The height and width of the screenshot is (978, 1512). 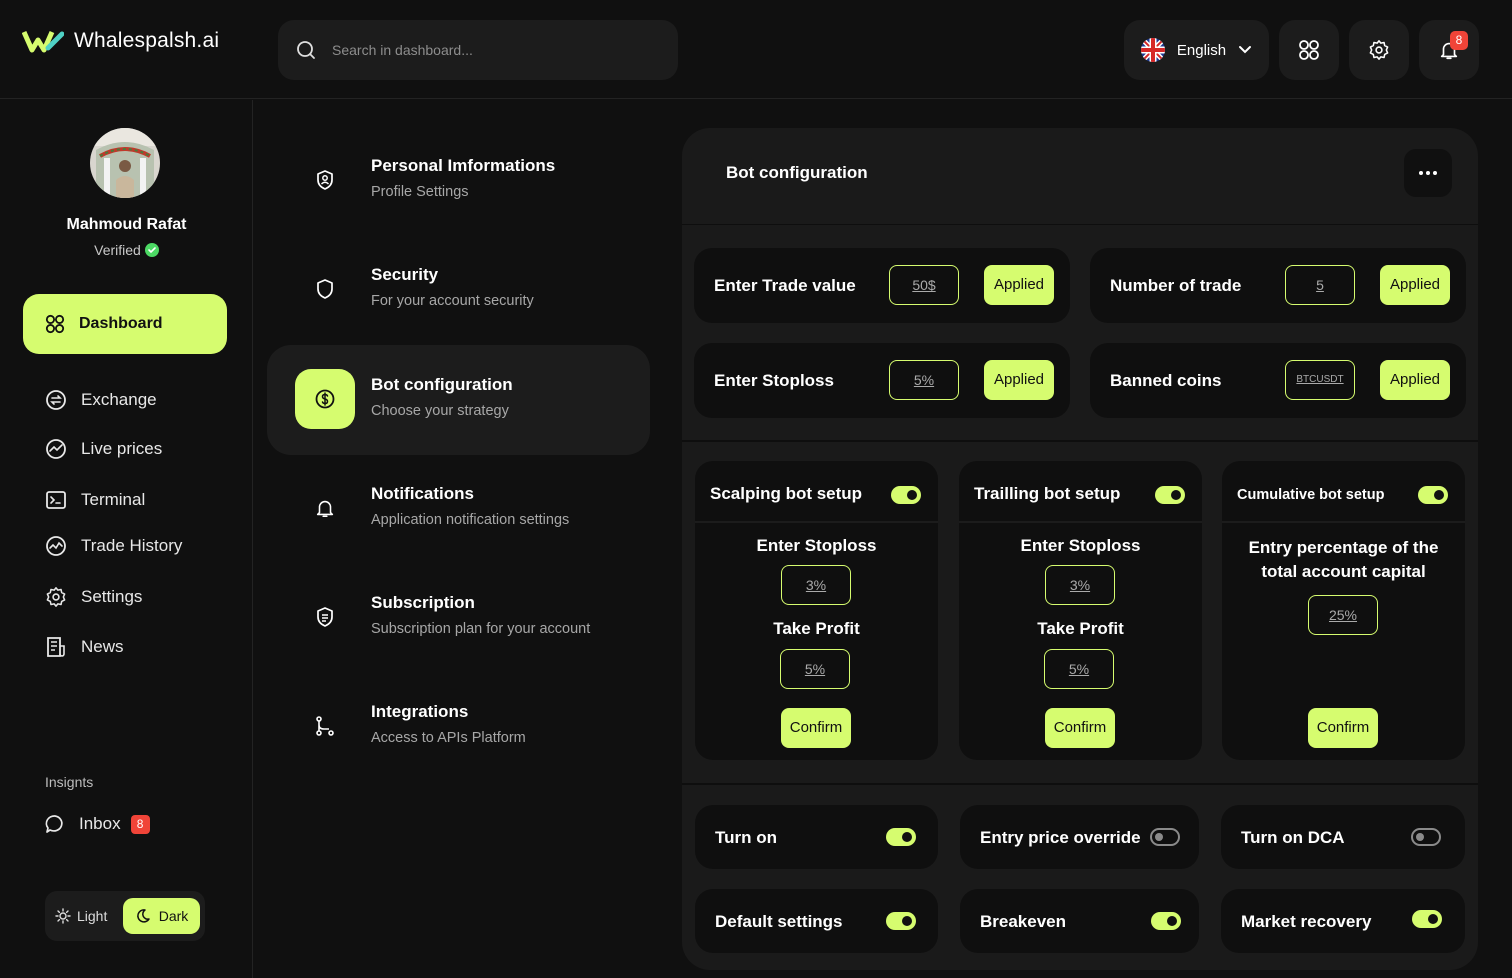 What do you see at coordinates (1320, 285) in the screenshot?
I see `number-of-trade-input: 5` at bounding box center [1320, 285].